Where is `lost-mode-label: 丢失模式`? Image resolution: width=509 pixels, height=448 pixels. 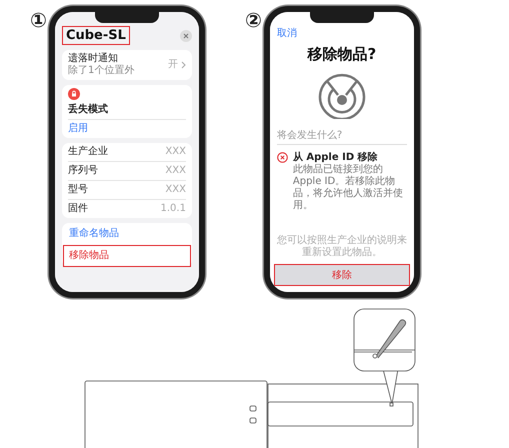
lost-mode-label: 丢失模式 is located at coordinates (88, 110).